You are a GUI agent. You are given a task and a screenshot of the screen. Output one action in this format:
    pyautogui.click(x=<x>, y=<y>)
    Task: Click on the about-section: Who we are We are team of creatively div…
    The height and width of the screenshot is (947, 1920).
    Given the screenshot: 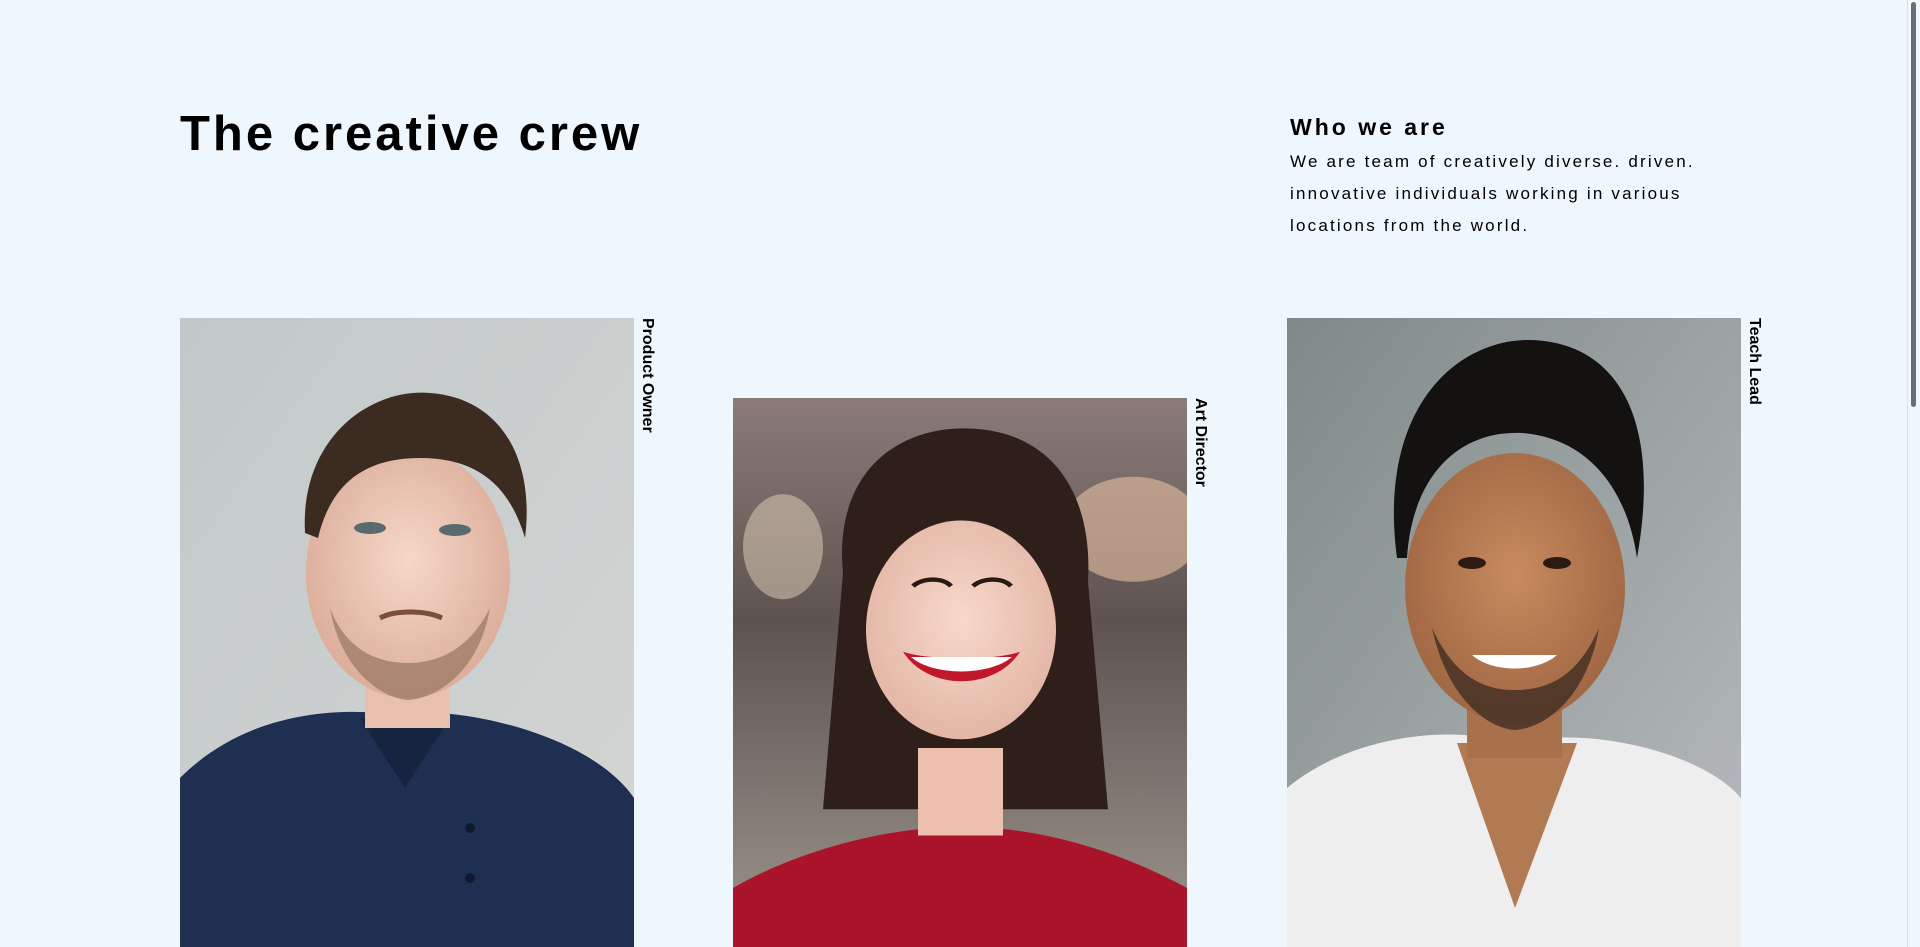 What is the action you would take?
    pyautogui.click(x=1525, y=177)
    